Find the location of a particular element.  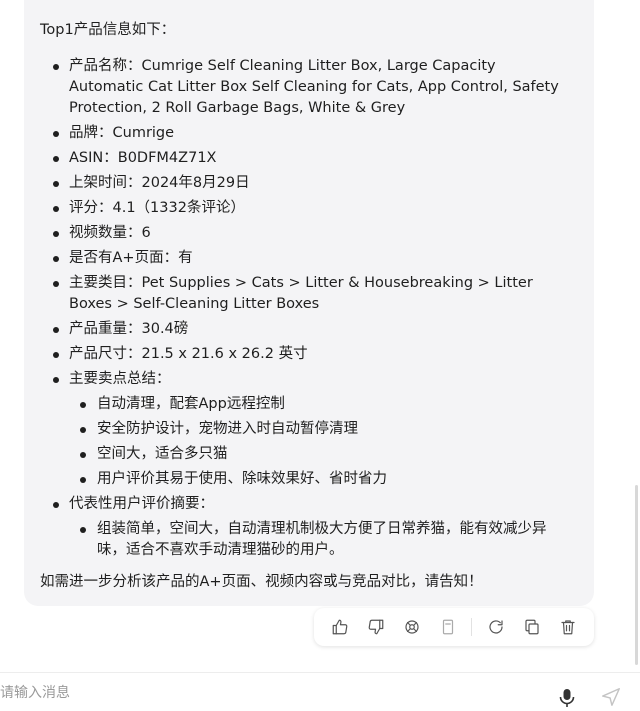

list-item: 品牌：Cumrige is located at coordinates (310, 133).